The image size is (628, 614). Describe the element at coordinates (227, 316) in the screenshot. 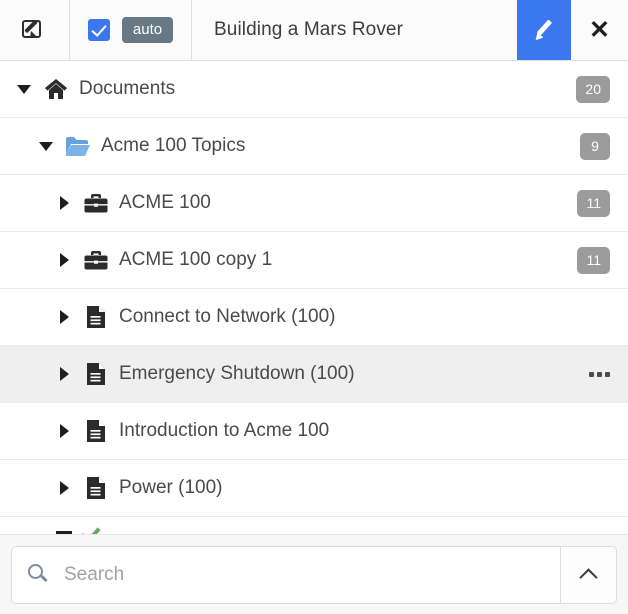

I see `tree-row-label: Connect to Network (100)` at that location.